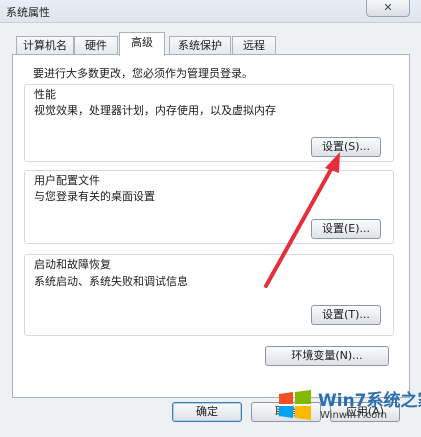  Describe the element at coordinates (369, 401) in the screenshot. I see `watermark-brand: Win7系统之家` at that location.